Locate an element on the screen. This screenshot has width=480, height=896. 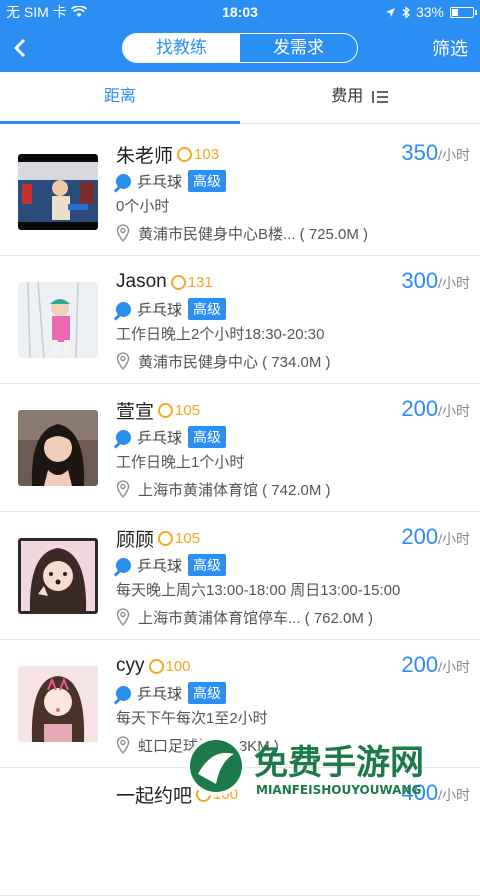
filter-button: 筛选 is located at coordinates (450, 48).